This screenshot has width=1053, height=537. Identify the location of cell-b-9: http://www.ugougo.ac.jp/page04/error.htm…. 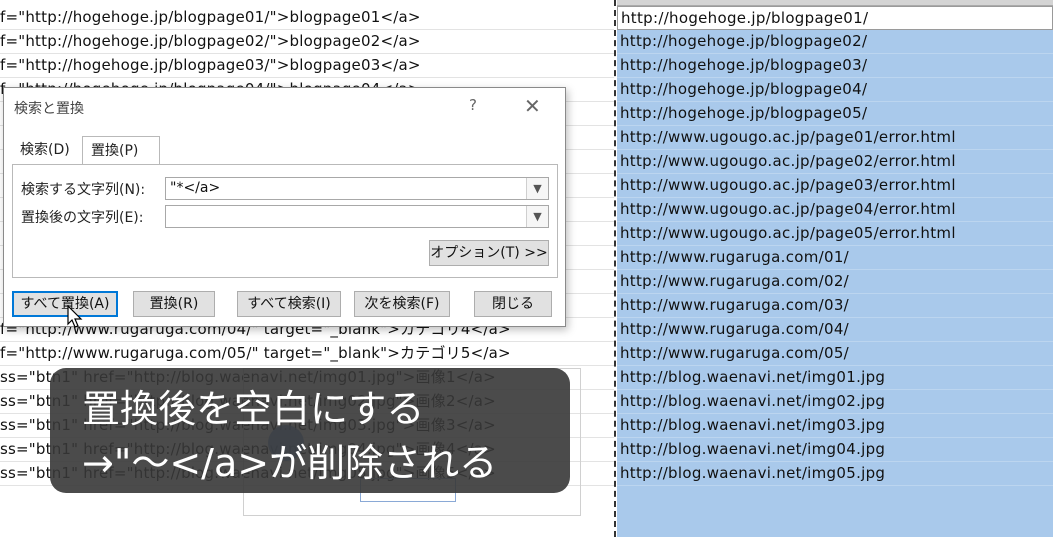
(835, 210).